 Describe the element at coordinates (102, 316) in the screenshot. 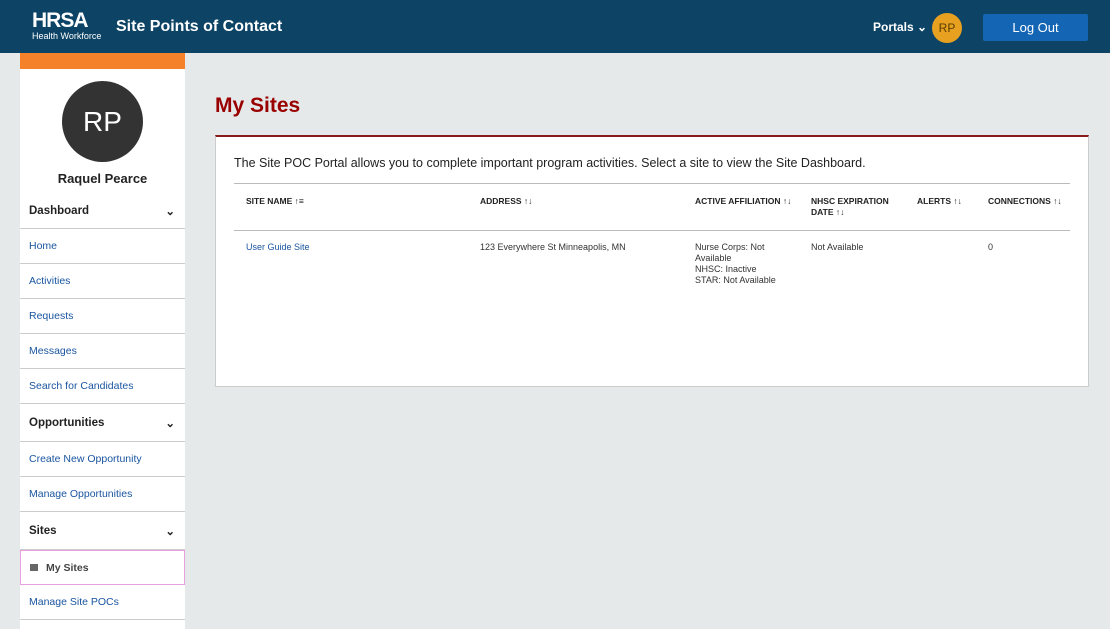

I see `sidebar-item-requests: Requests` at that location.